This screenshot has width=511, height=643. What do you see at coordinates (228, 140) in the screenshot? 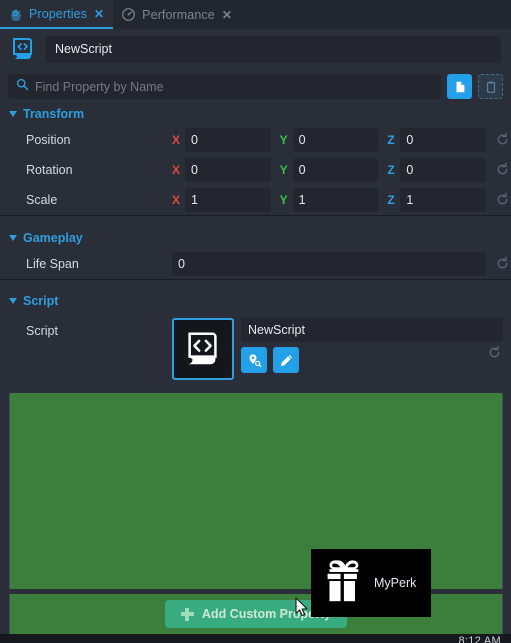
I see `position-x-input: 0` at bounding box center [228, 140].